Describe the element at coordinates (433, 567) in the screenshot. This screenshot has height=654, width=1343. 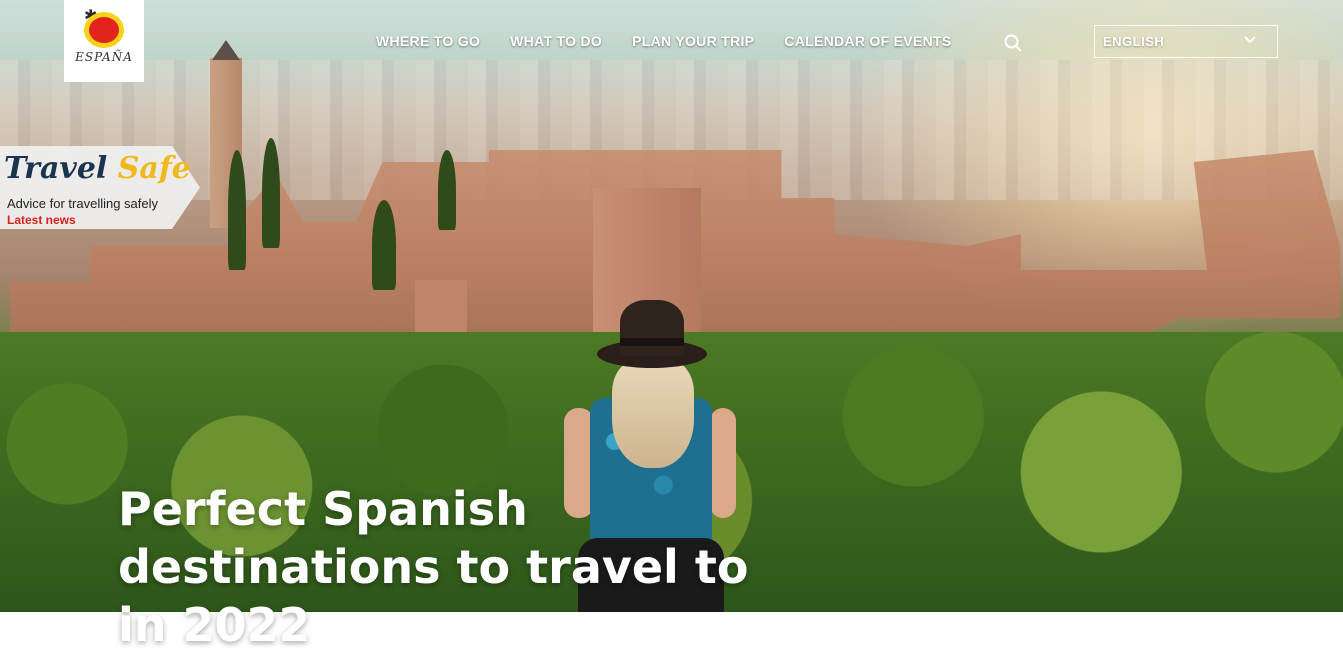
I see `headline-line-2: destinations to travel to` at that location.